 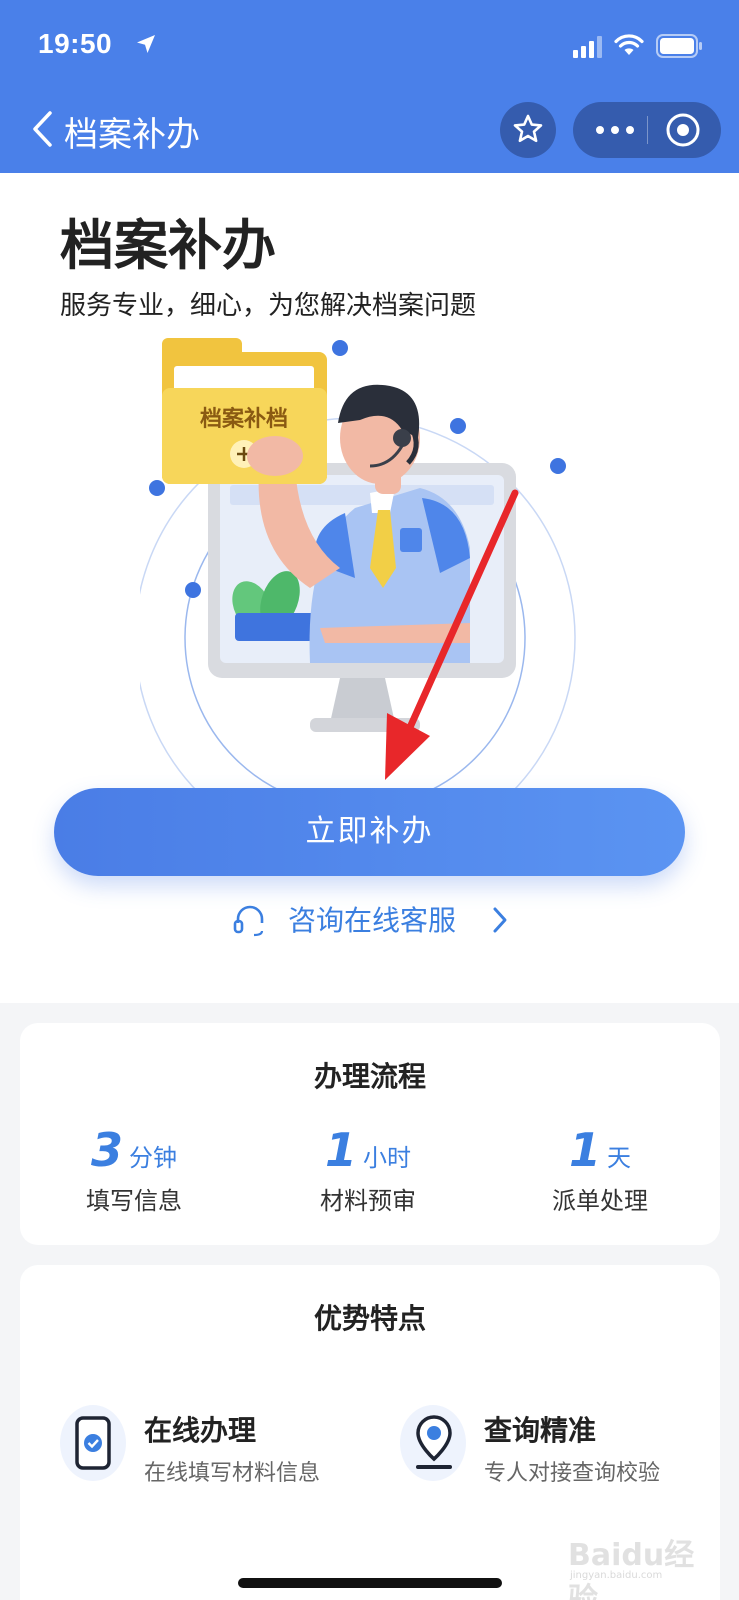 What do you see at coordinates (615, 130) in the screenshot?
I see `more-dots-icon` at bounding box center [615, 130].